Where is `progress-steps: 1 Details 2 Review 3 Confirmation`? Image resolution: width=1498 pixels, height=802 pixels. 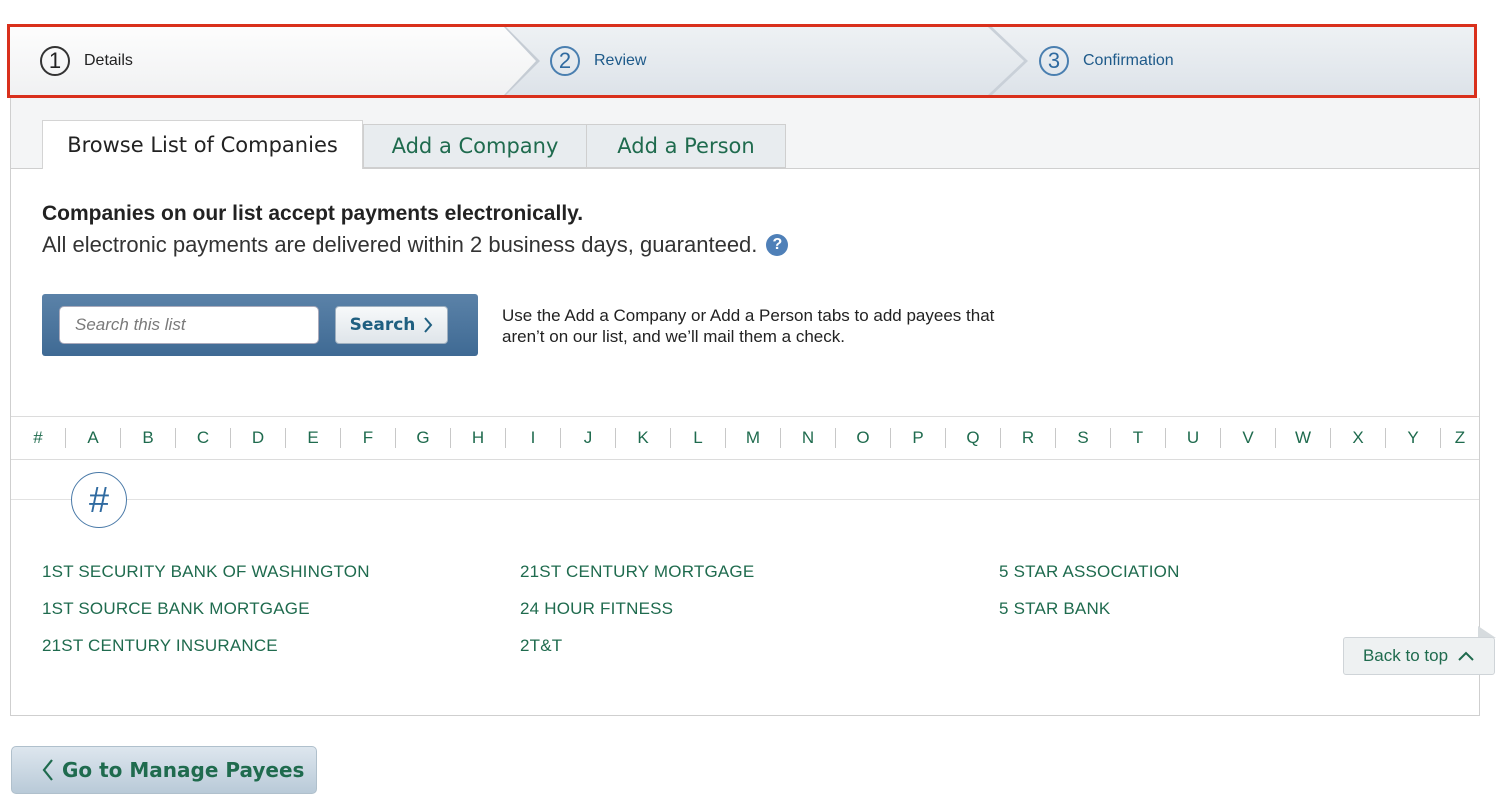
progress-steps: 1 Details 2 Review 3 Confirmation is located at coordinates (742, 61).